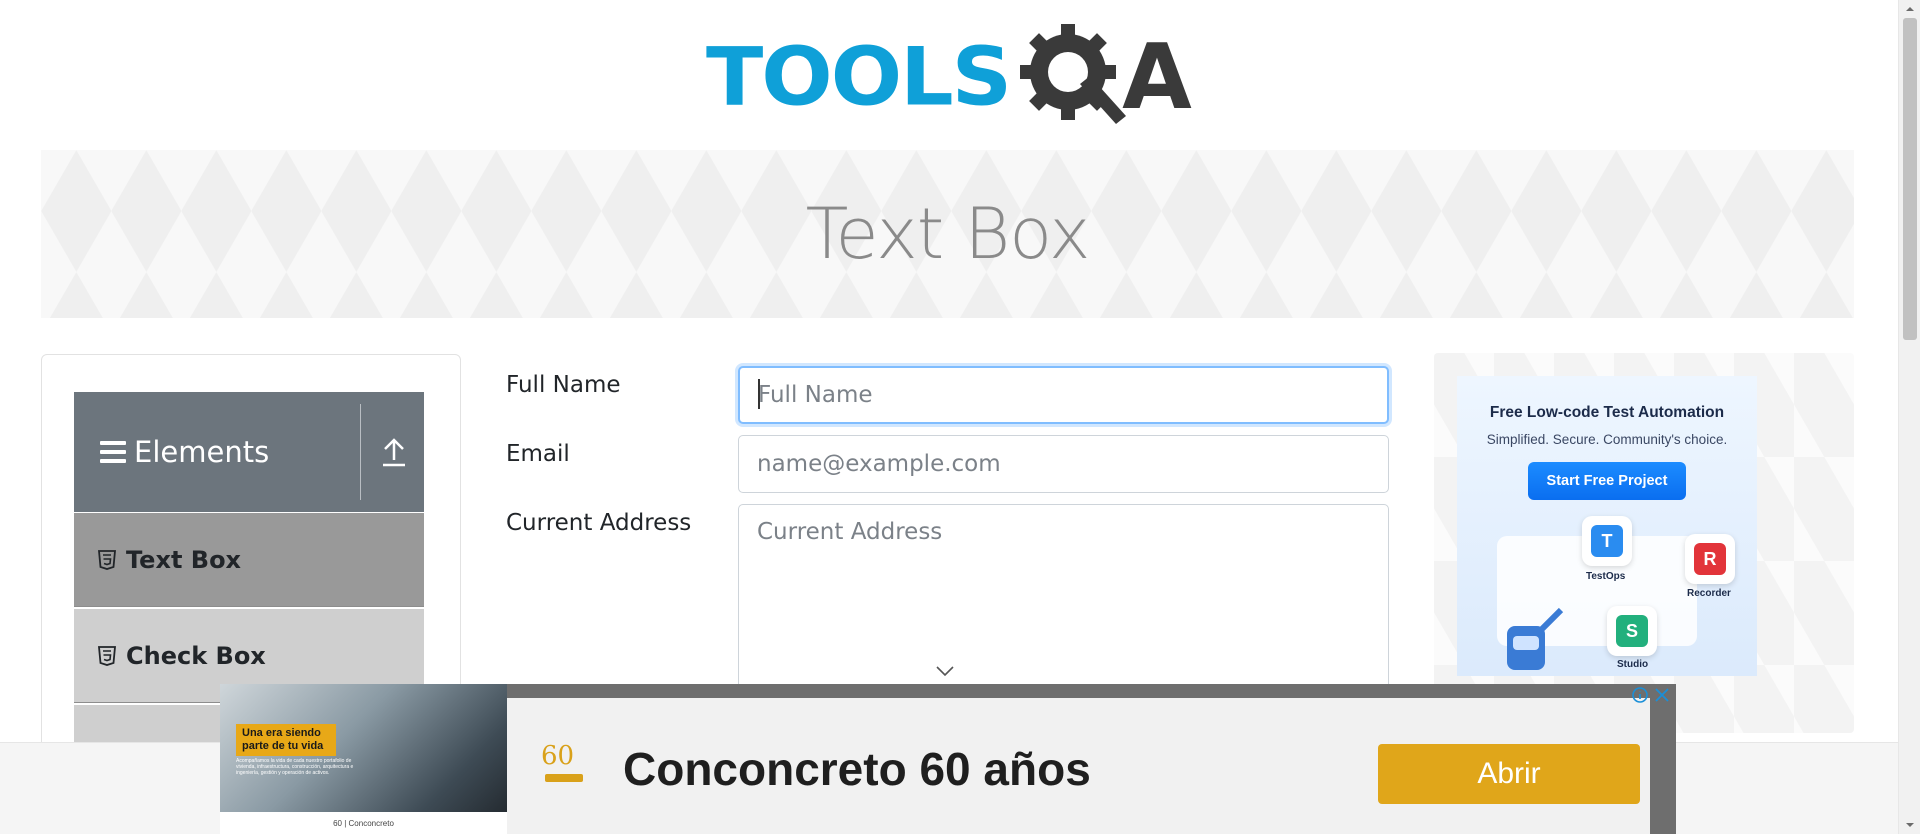 This screenshot has width=1920, height=834. I want to click on close-icon, so click(1662, 695).